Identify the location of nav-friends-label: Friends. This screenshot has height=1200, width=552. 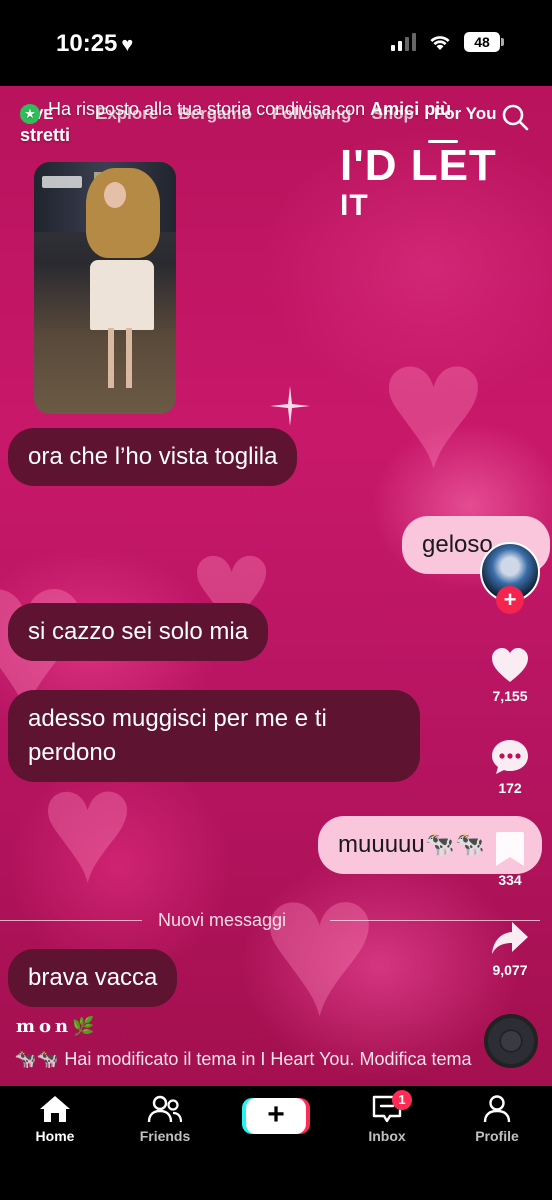
(165, 1136).